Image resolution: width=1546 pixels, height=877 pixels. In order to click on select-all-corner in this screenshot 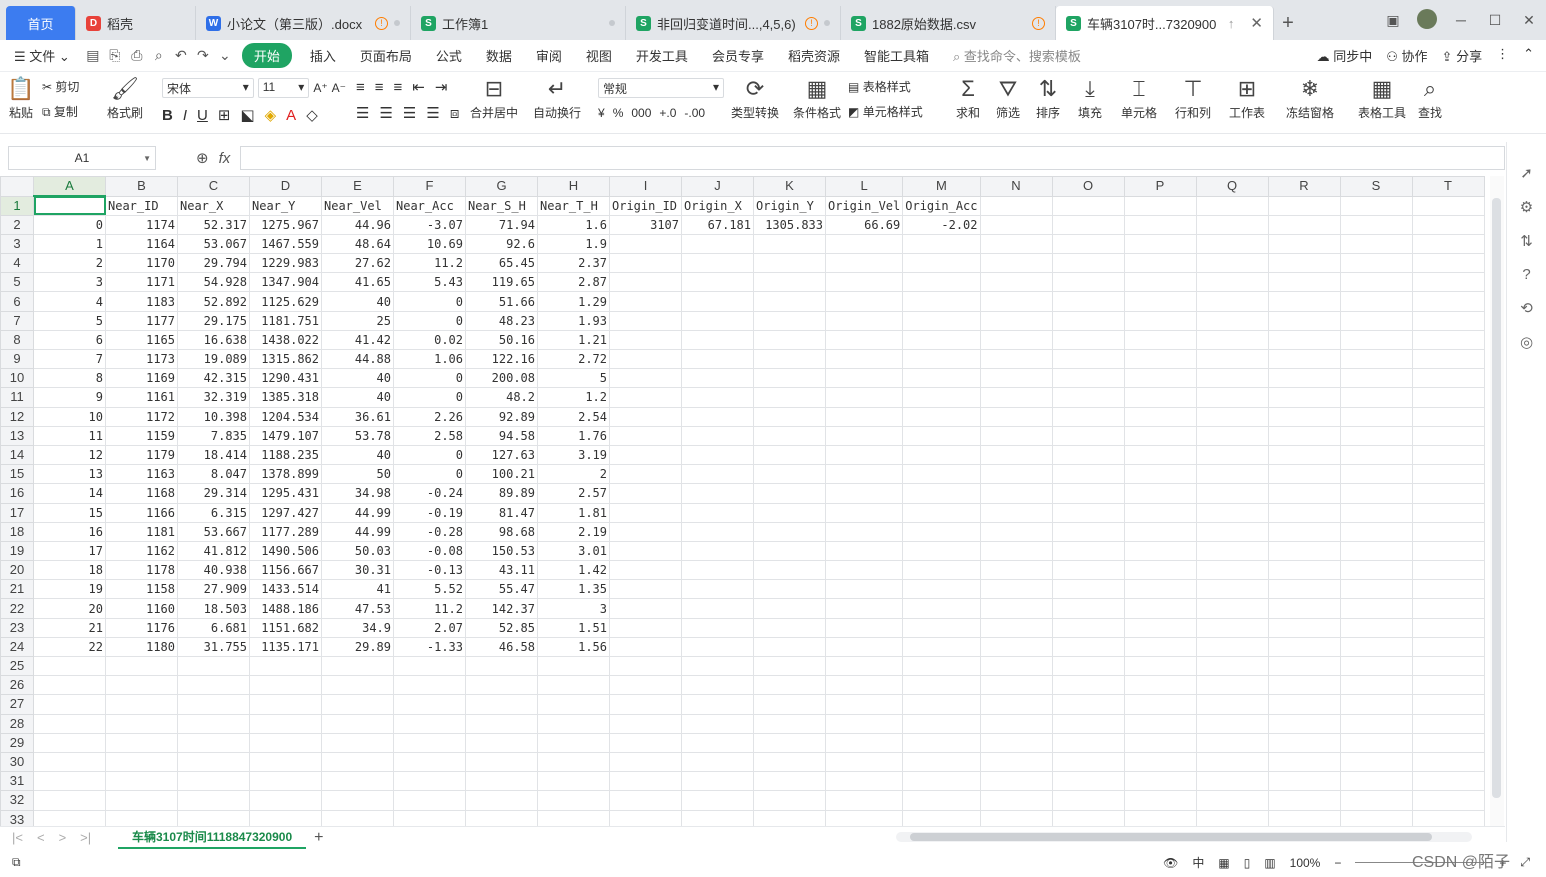, I will do `click(17, 186)`.